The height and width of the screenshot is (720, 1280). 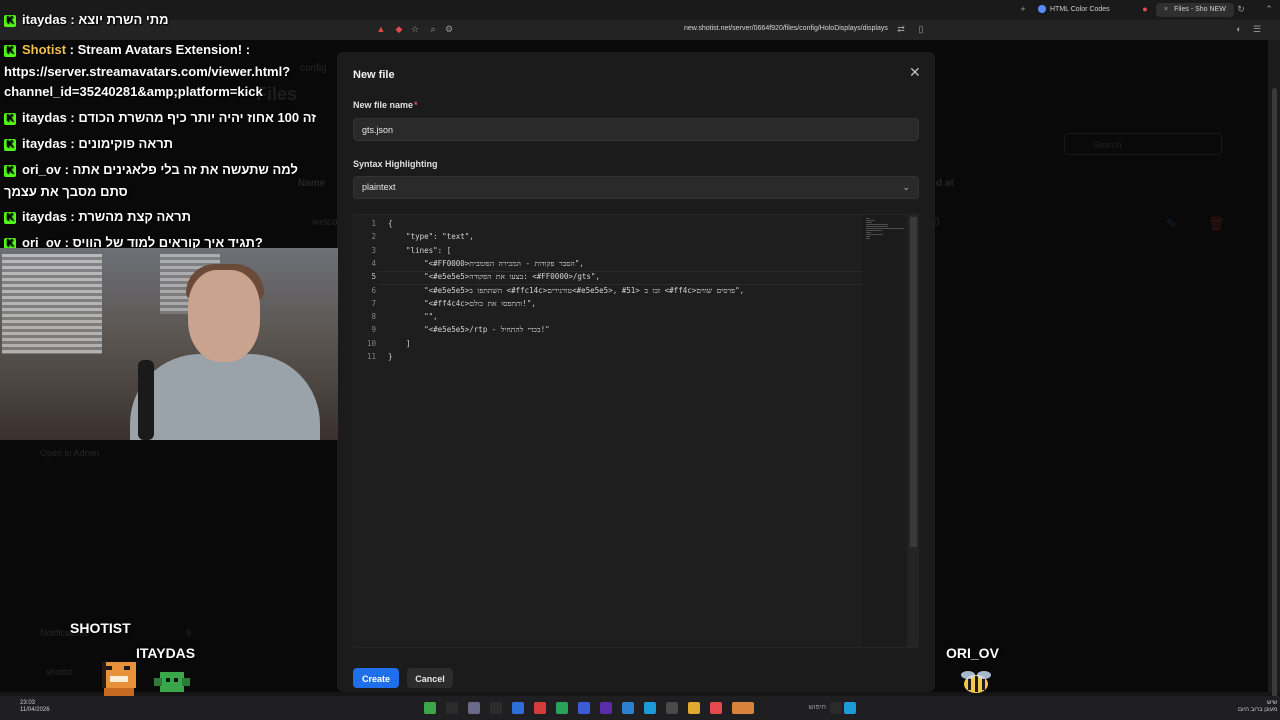 What do you see at coordinates (469, 329) in the screenshot?
I see `code-line: "<#e5e5e5>/rtp - בכדי להתחיל!"` at bounding box center [469, 329].